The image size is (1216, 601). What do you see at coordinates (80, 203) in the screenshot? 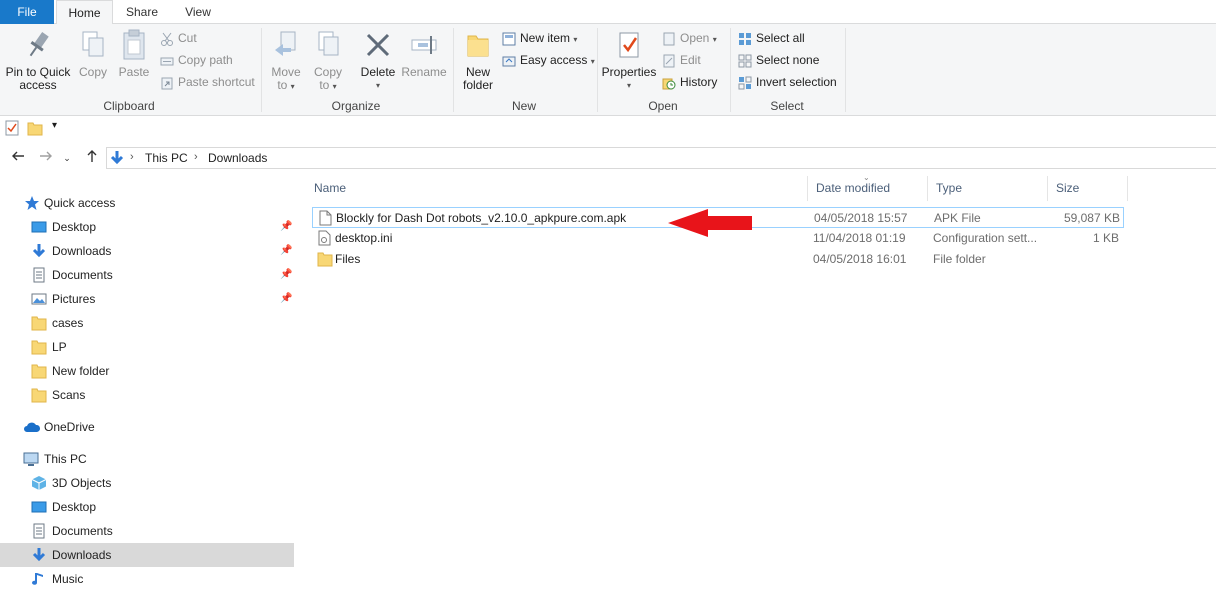
I see `nav-label: Quick access` at bounding box center [80, 203].